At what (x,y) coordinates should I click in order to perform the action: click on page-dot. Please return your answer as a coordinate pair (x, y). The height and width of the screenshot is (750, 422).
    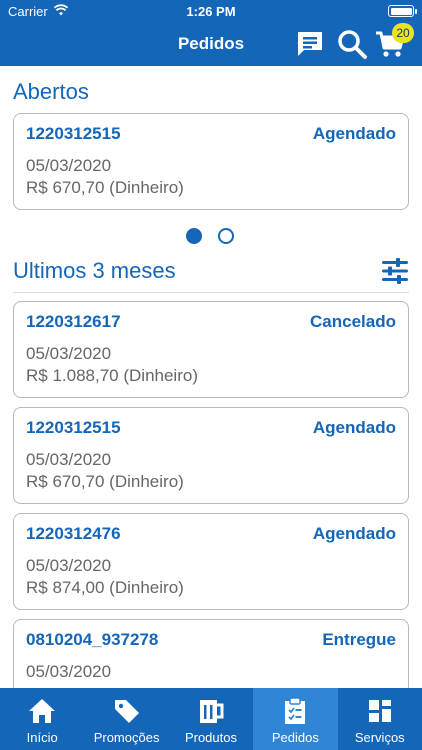
    Looking at the image, I should click on (226, 236).